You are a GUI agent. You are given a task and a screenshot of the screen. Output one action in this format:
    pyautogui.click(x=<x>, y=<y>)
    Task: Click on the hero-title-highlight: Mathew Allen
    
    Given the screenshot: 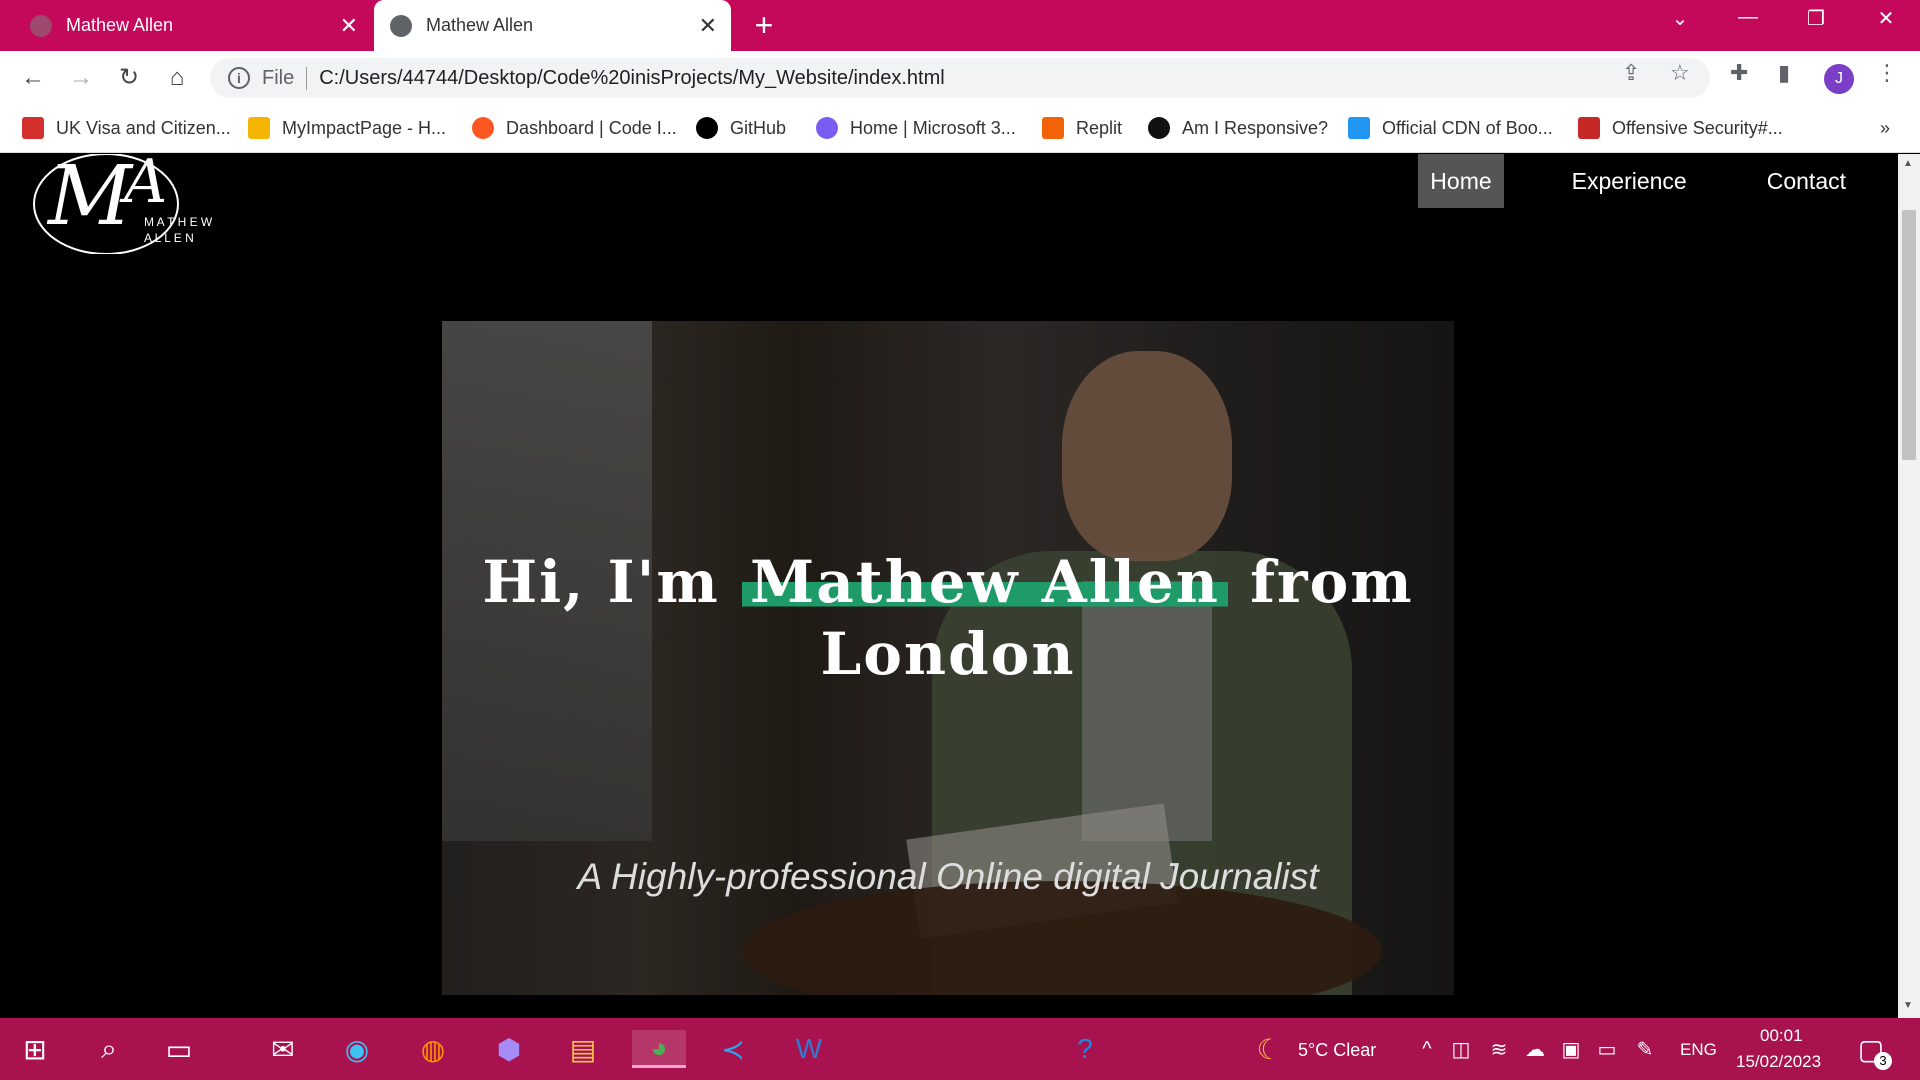 What is the action you would take?
    pyautogui.click(x=985, y=582)
    